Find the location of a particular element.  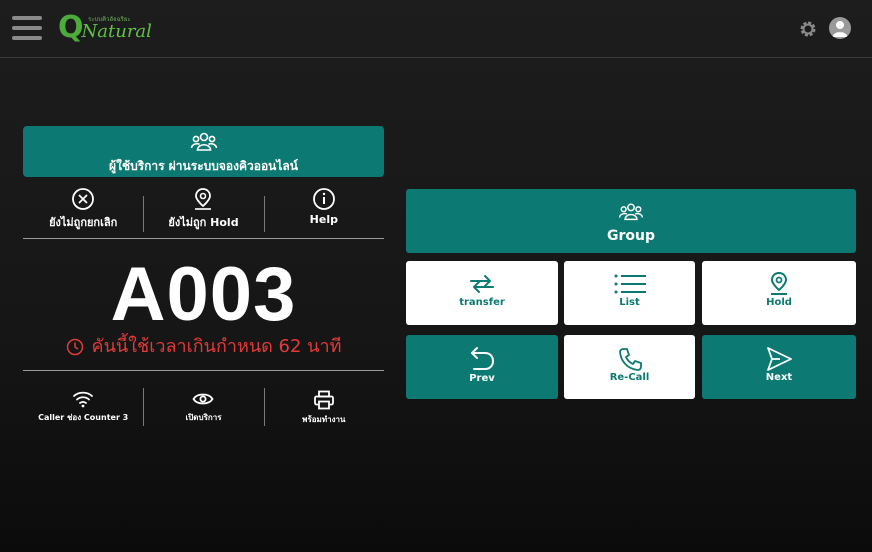

hold-status-action: ยังไม่ถูก Hold is located at coordinates (203, 211).